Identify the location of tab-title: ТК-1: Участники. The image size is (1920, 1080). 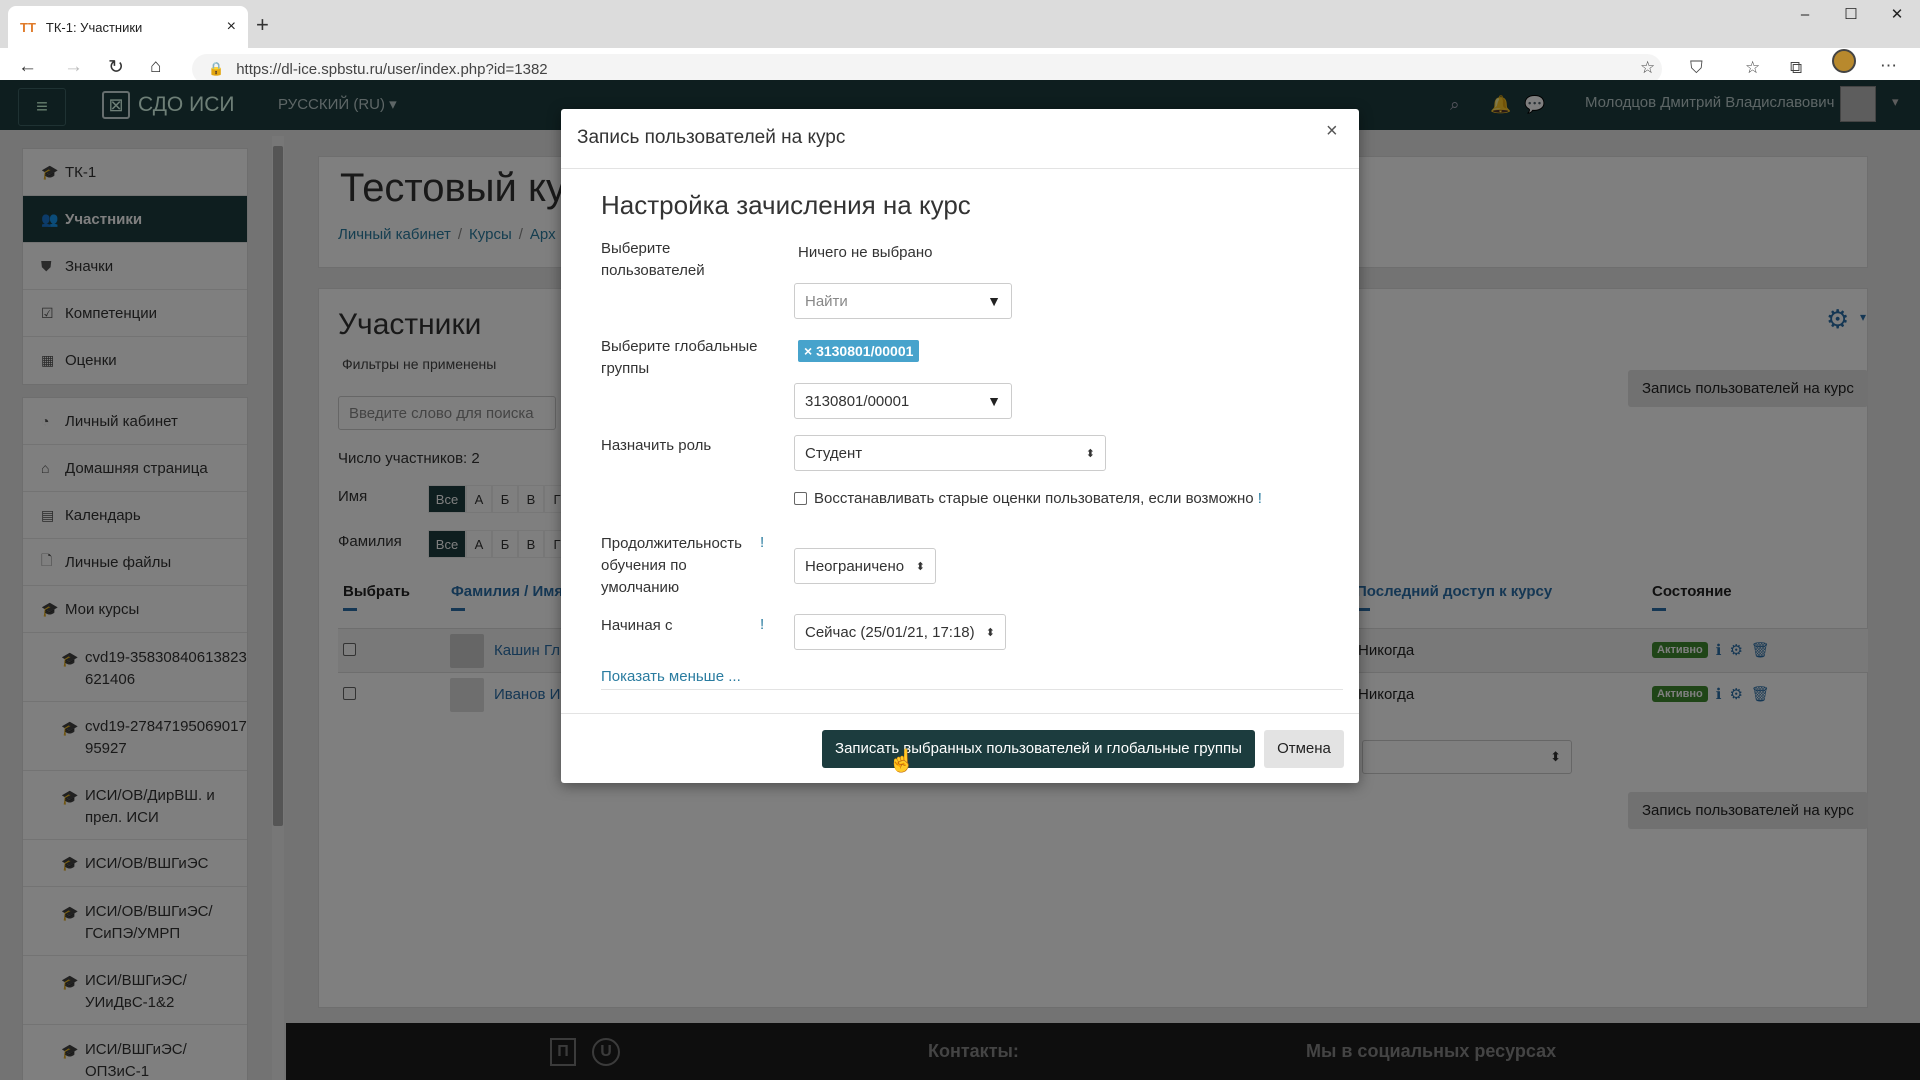
(94, 27).